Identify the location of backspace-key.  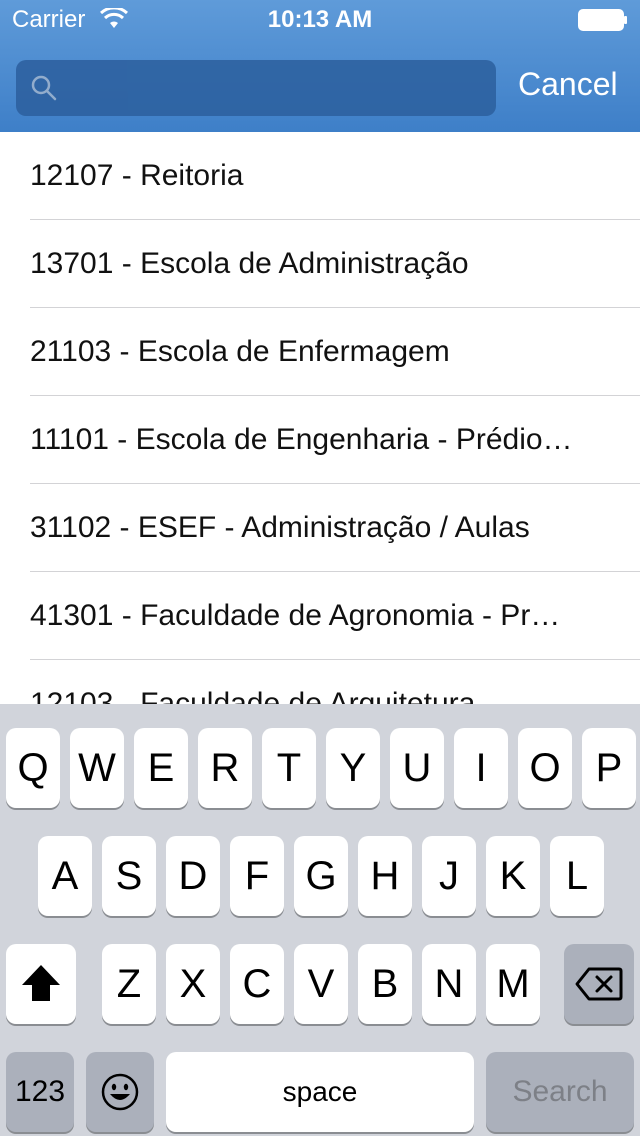
(599, 984).